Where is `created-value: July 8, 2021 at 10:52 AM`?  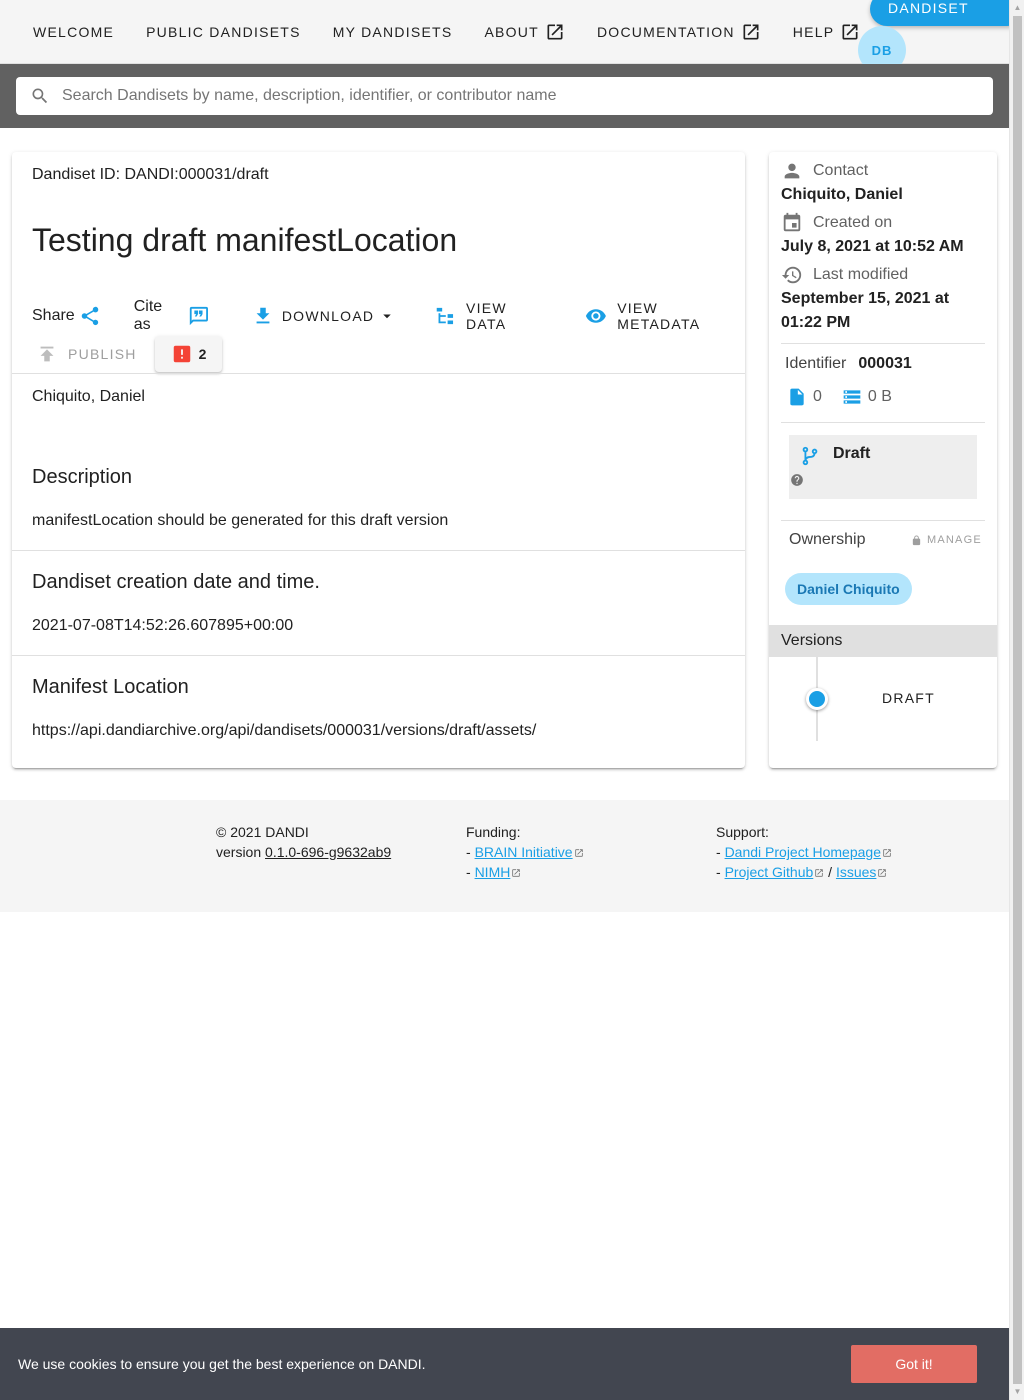
created-value: July 8, 2021 at 10:52 AM is located at coordinates (872, 246).